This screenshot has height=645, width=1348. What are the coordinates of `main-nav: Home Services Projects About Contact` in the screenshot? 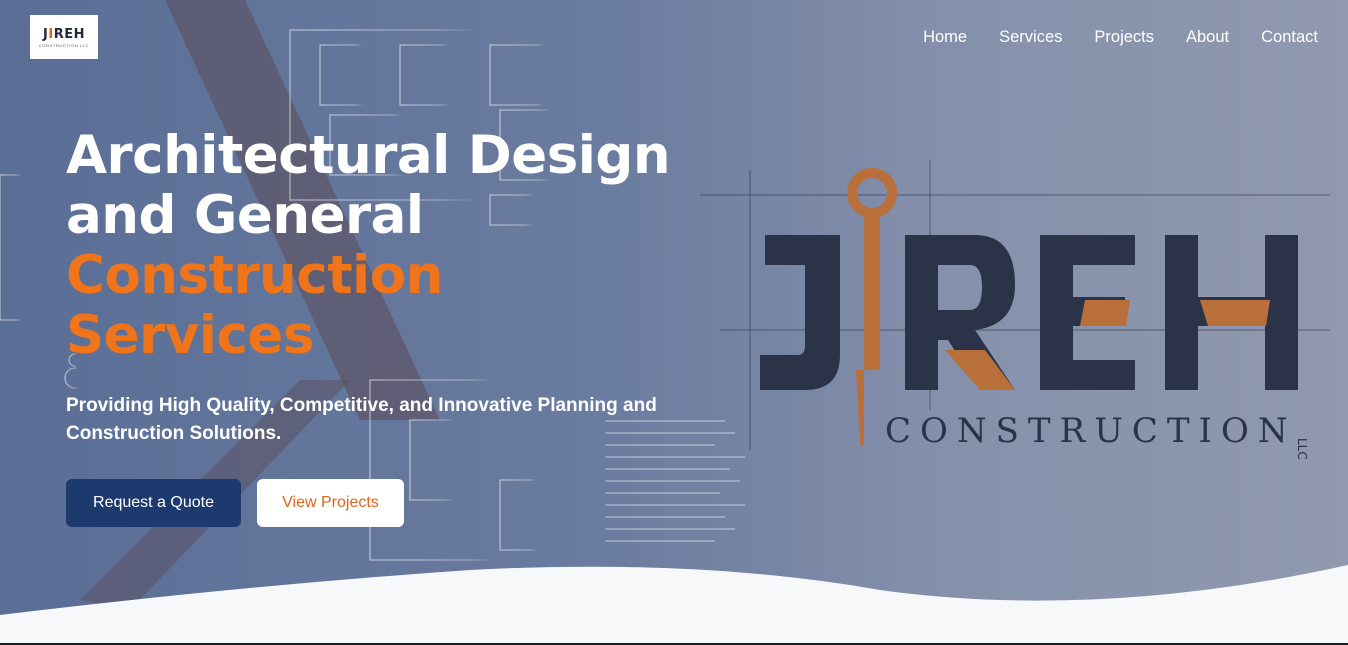 It's located at (1104, 37).